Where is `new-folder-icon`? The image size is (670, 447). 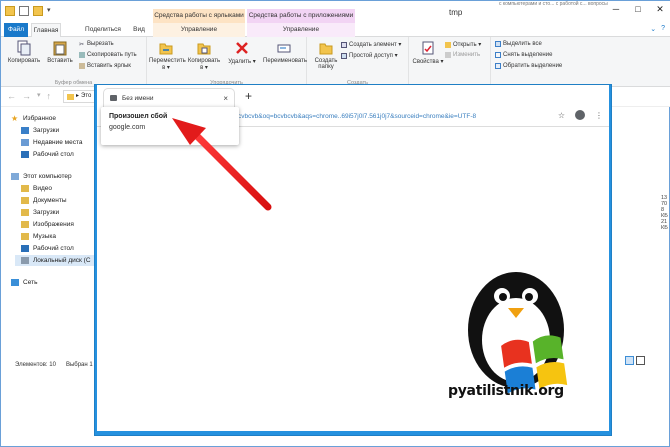
new-folder-icon is located at coordinates (38, 11).